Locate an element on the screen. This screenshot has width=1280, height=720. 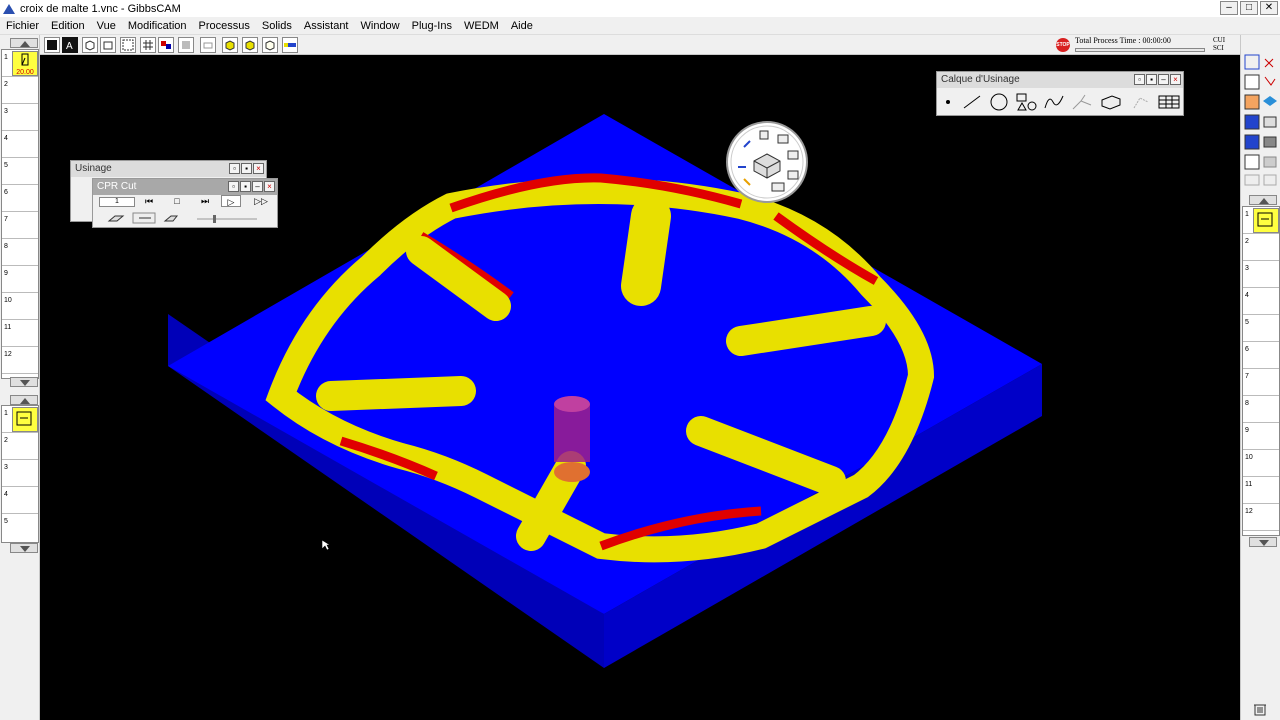
select-icon is located at coordinates (128, 45).